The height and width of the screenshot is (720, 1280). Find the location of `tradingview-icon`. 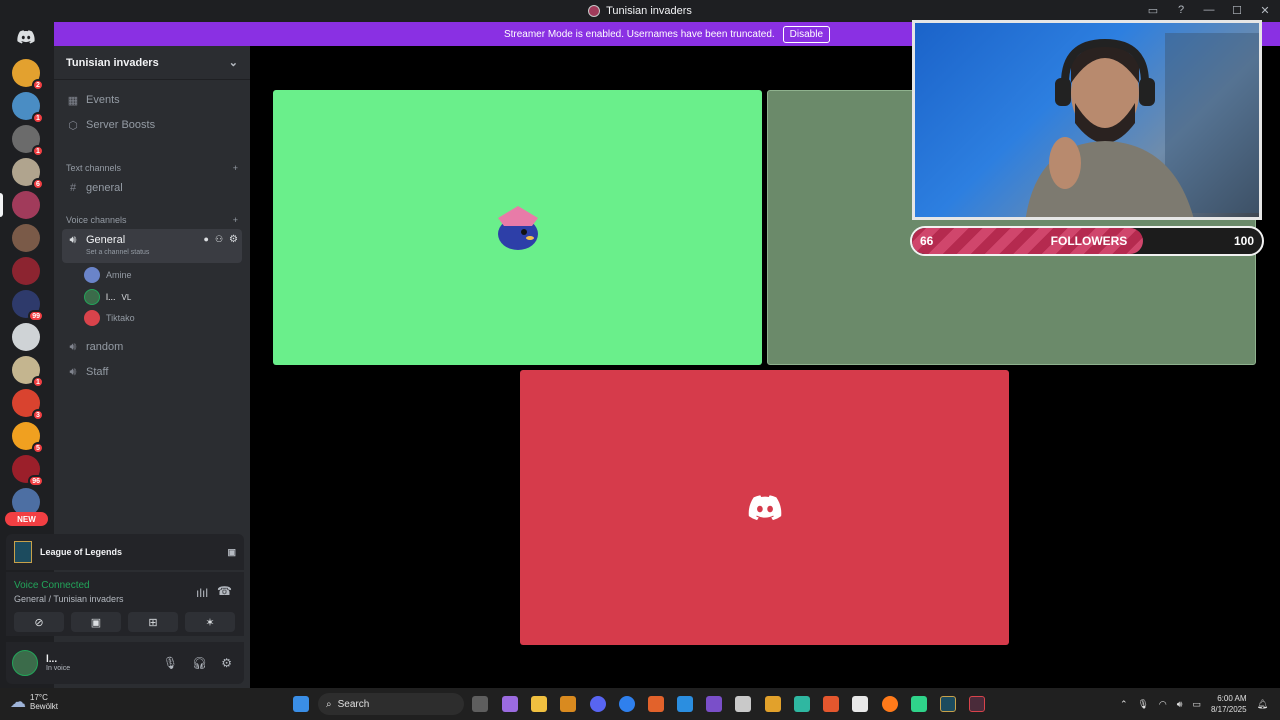

tradingview-icon is located at coordinates (860, 704).